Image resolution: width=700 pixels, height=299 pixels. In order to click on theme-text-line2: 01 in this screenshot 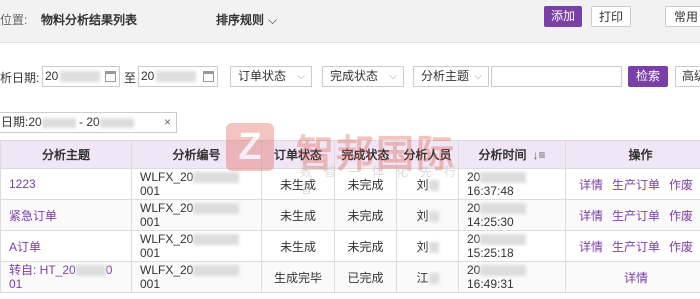, I will do `click(16, 284)`.